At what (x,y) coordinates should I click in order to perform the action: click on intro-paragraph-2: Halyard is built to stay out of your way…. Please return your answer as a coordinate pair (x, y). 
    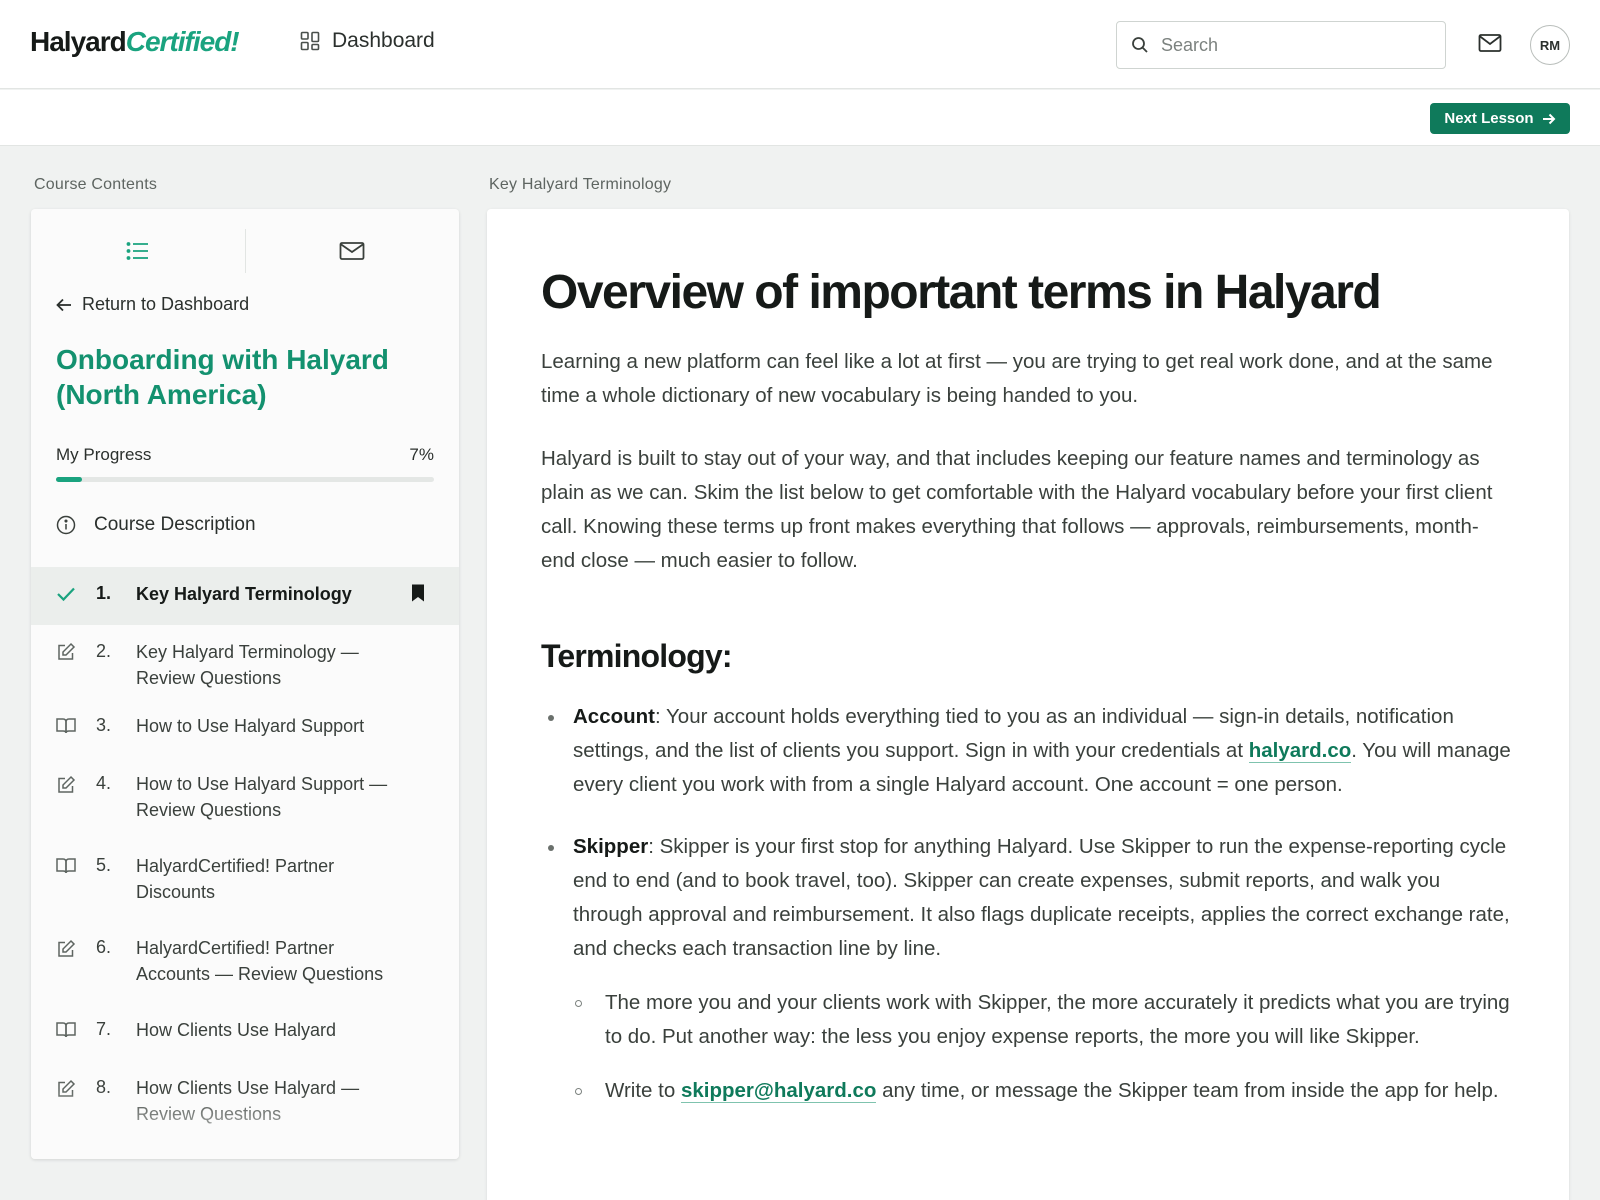
    Looking at the image, I should click on (1017, 509).